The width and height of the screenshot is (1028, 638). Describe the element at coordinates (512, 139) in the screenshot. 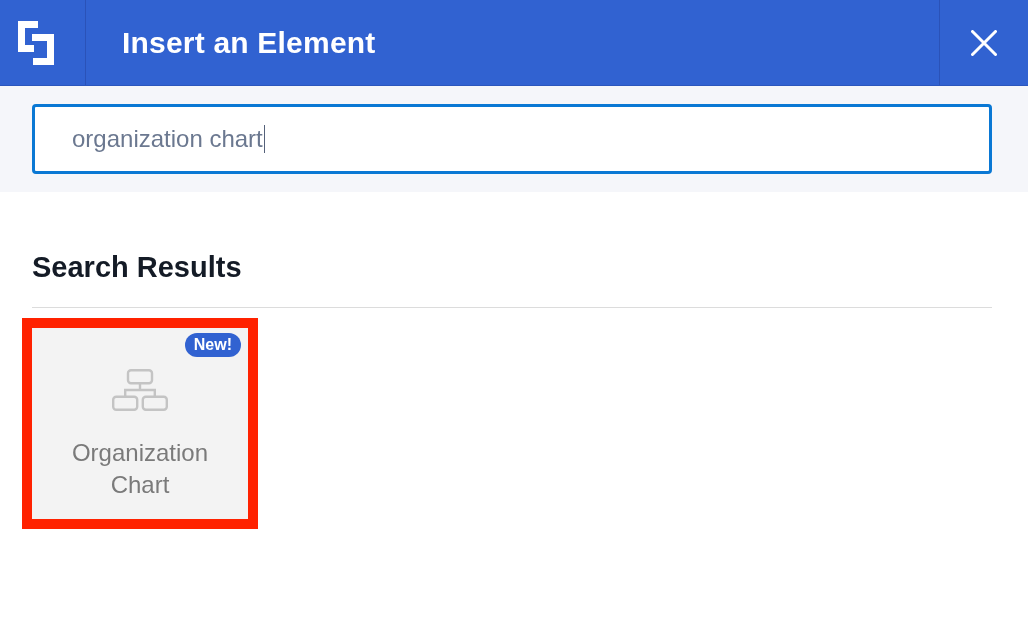

I see `search-field: organization chart` at that location.